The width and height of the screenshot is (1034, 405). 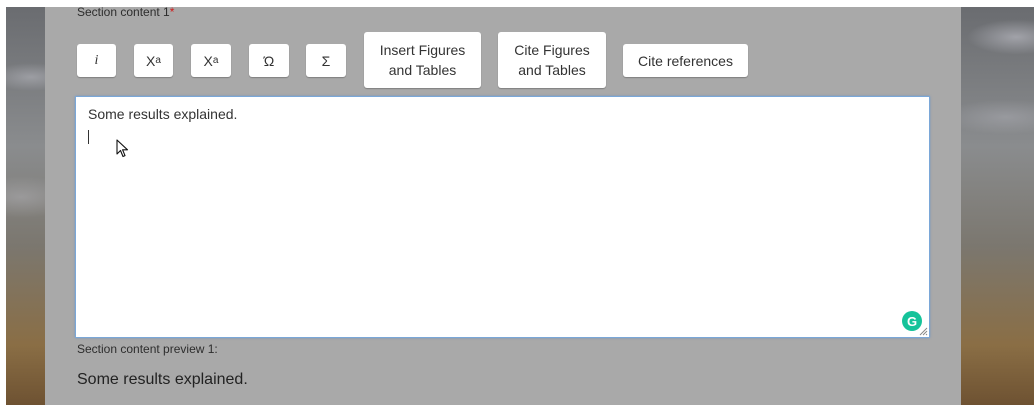 I want to click on required-marker: *, so click(x=172, y=12).